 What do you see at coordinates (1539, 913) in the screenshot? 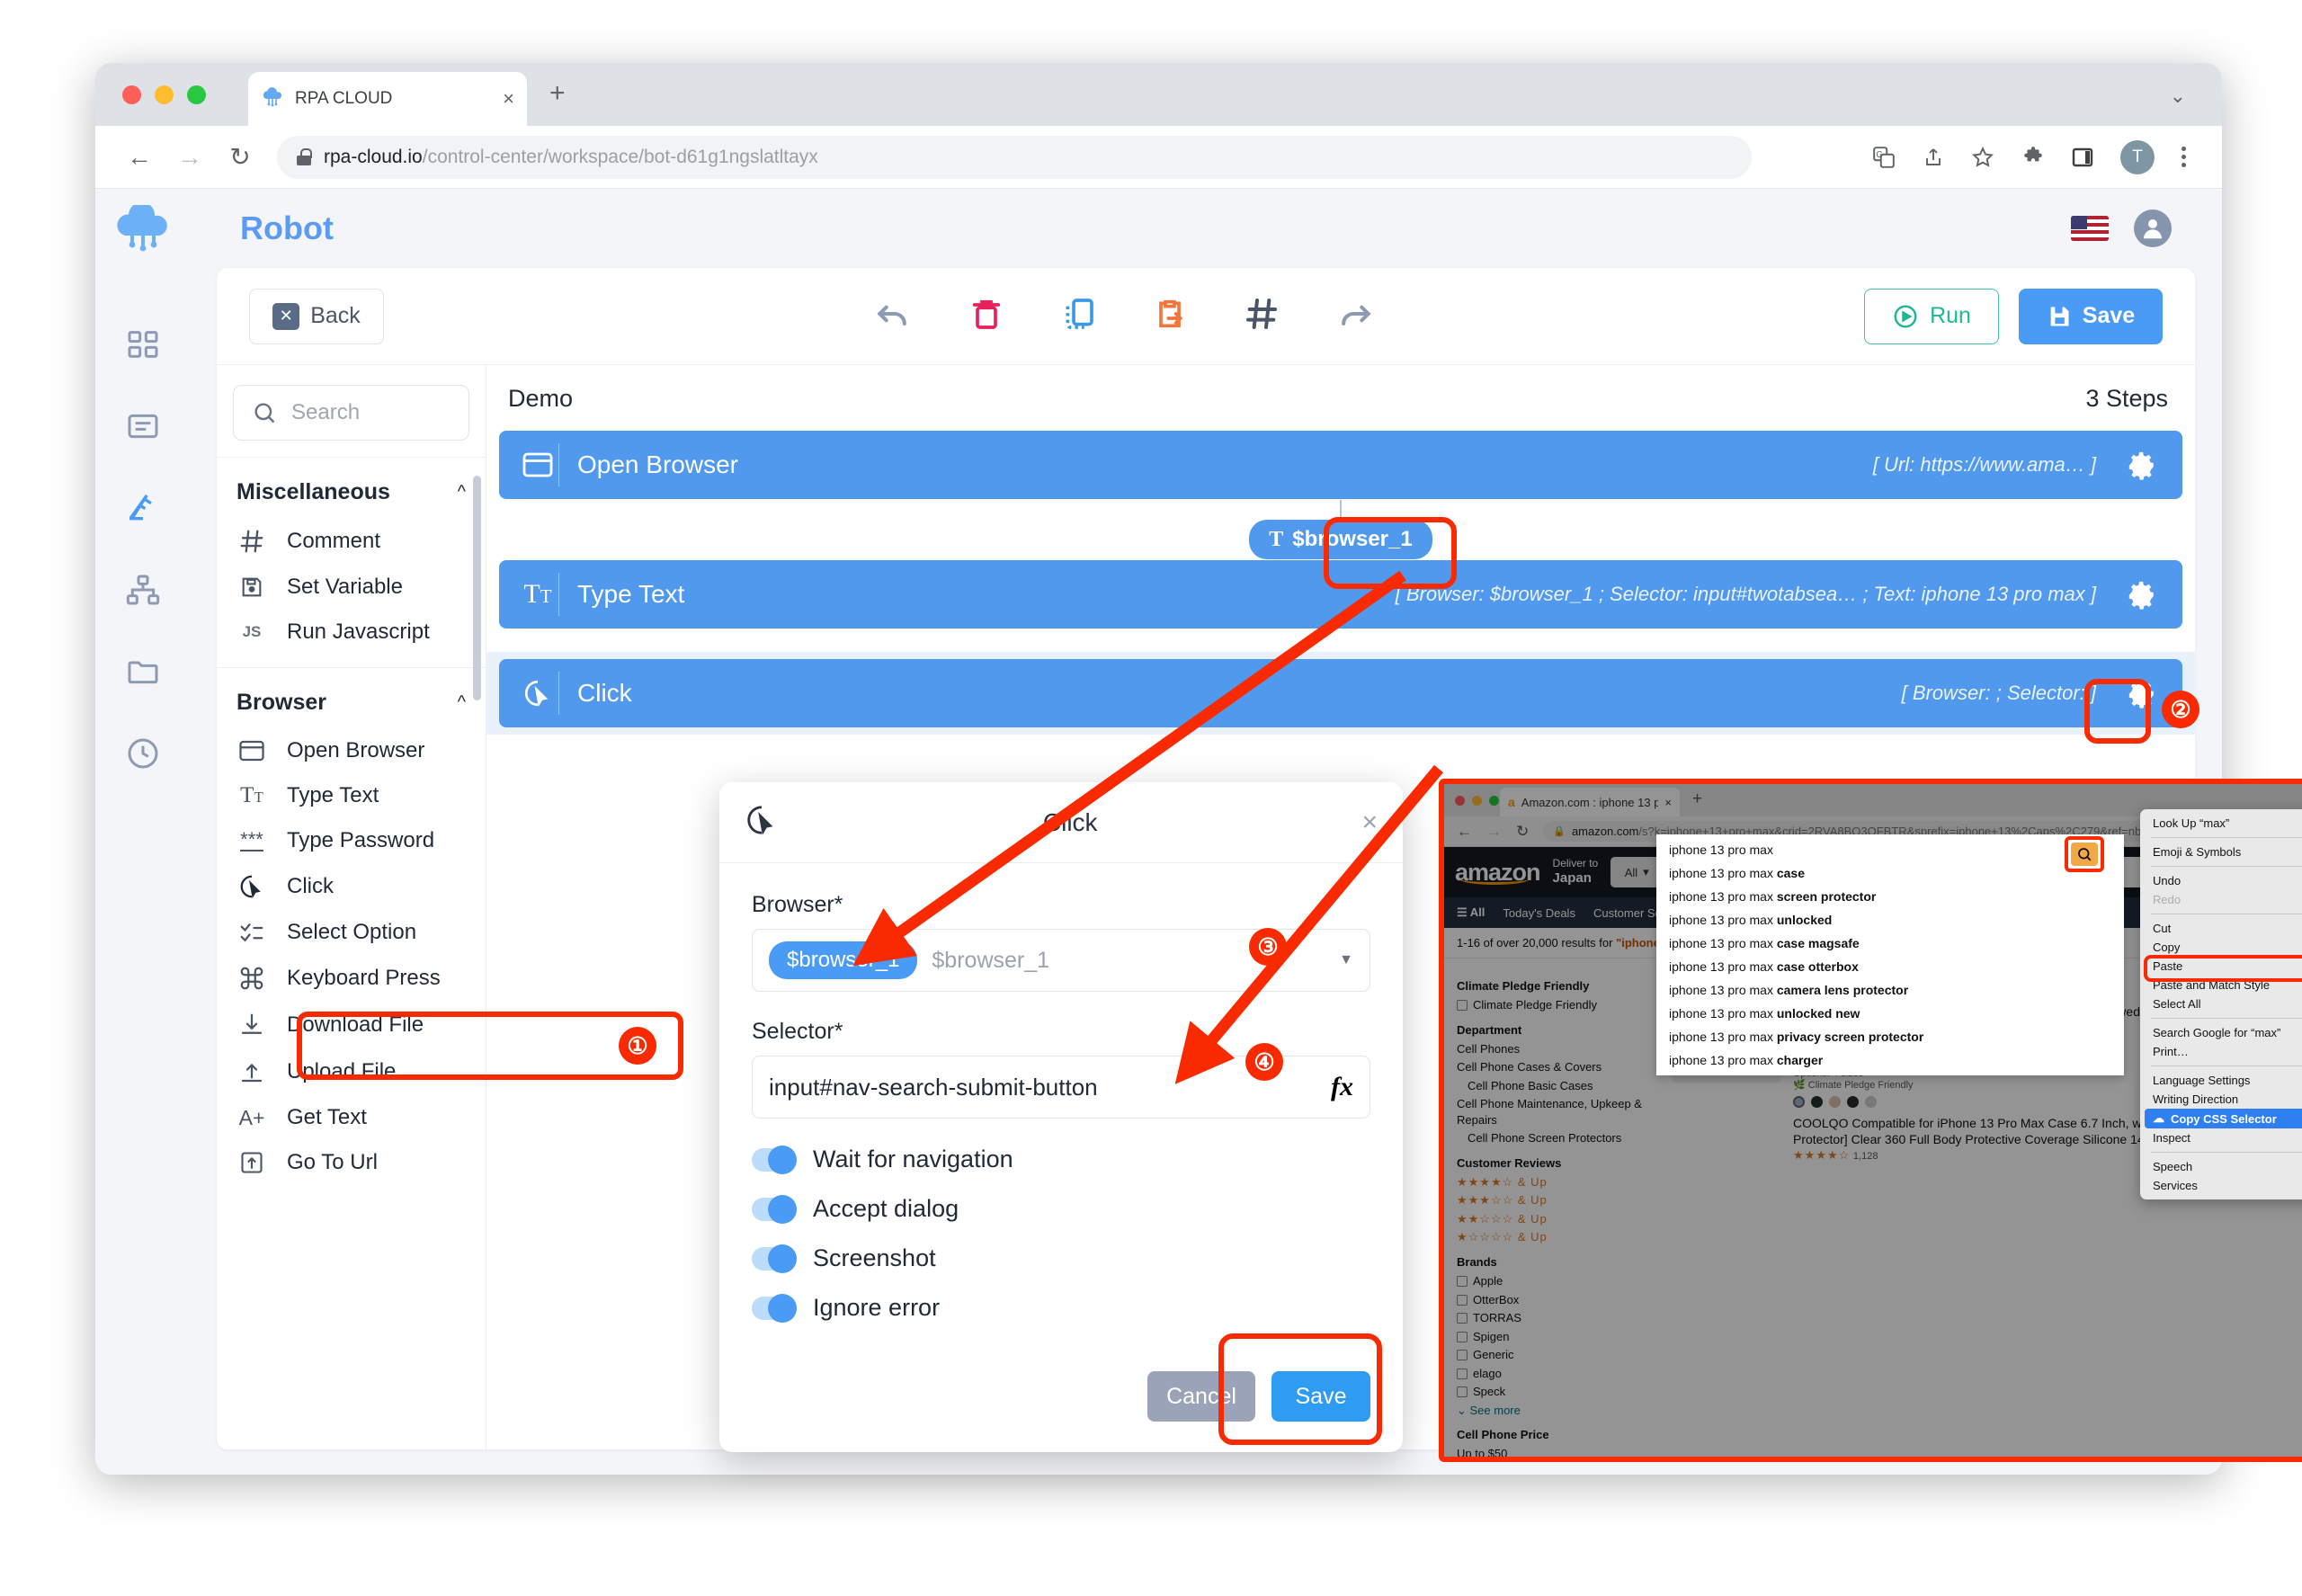
I see `subnav-todays-deals: Today's Deals` at bounding box center [1539, 913].